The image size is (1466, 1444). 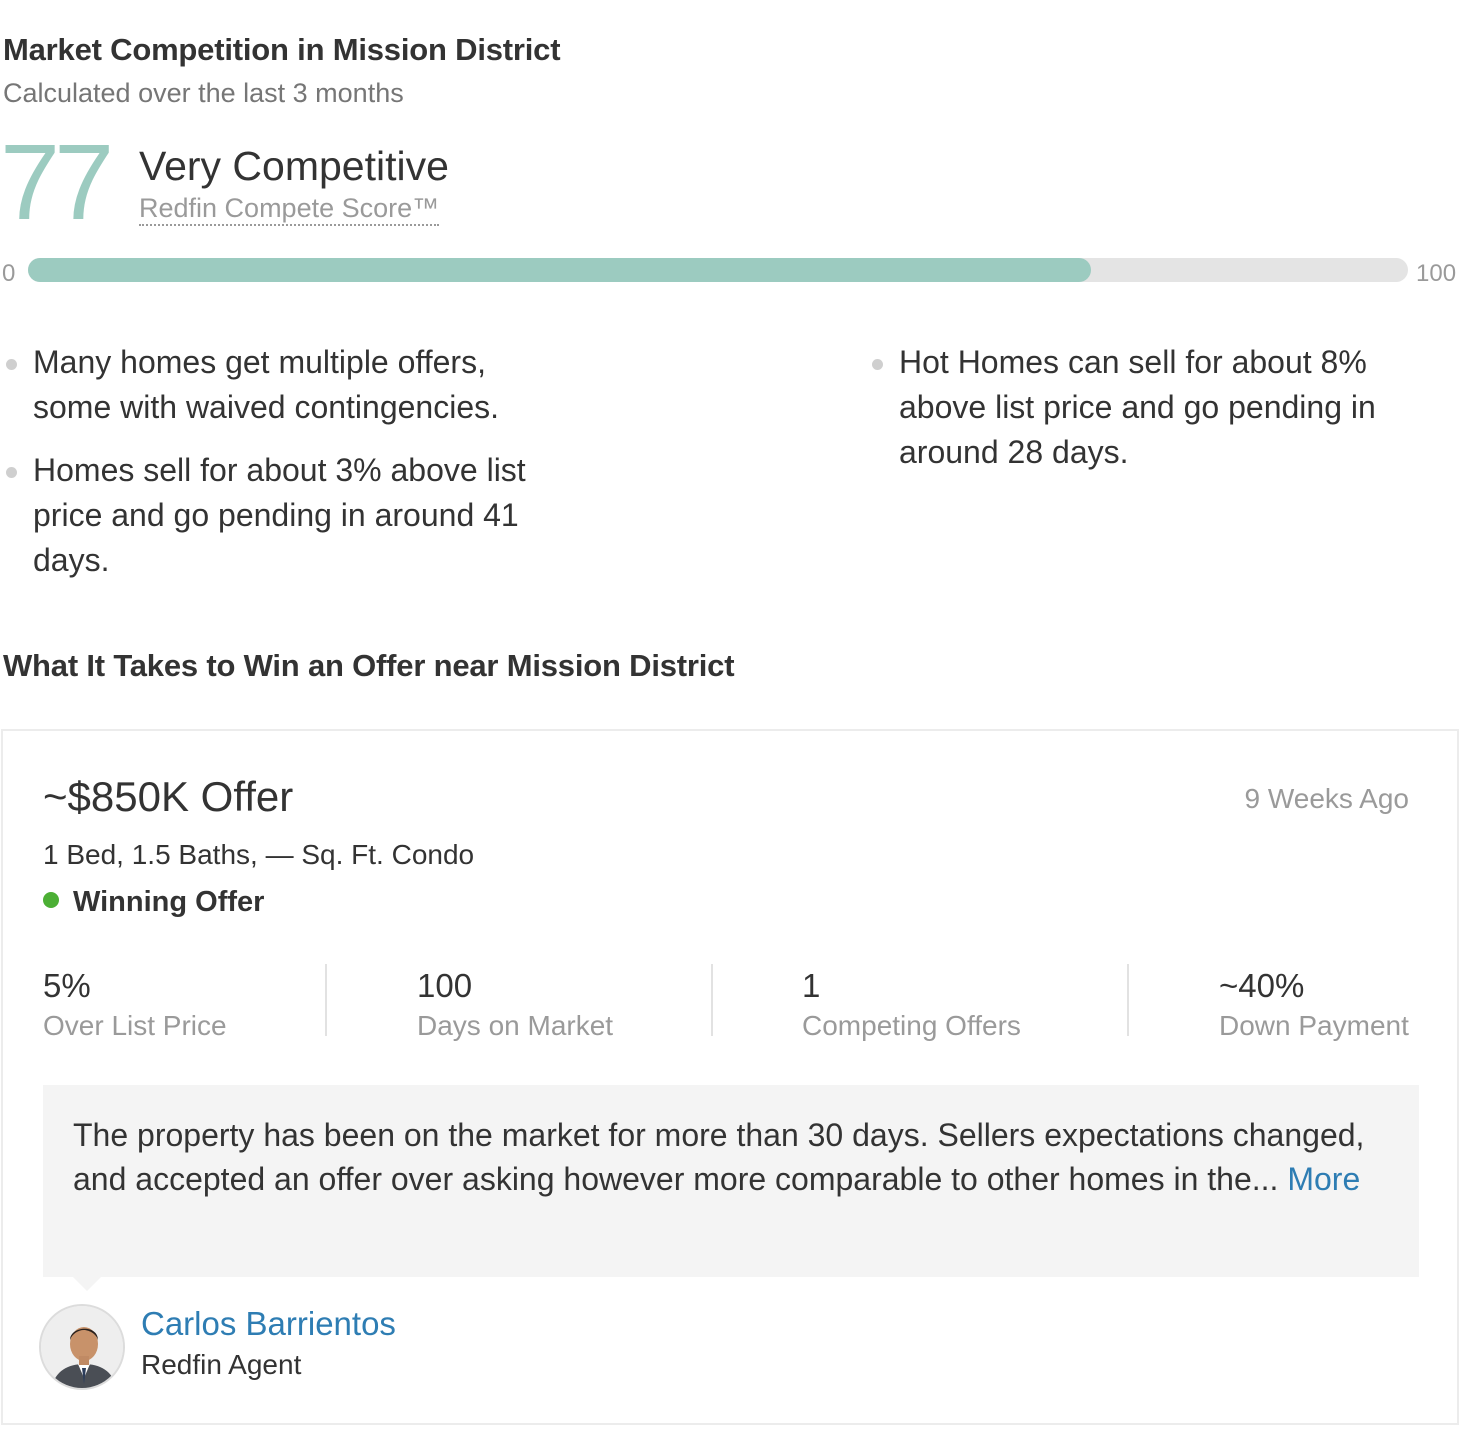 I want to click on market-competition-subtitle: Calculated over the last 3 months, so click(x=203, y=93).